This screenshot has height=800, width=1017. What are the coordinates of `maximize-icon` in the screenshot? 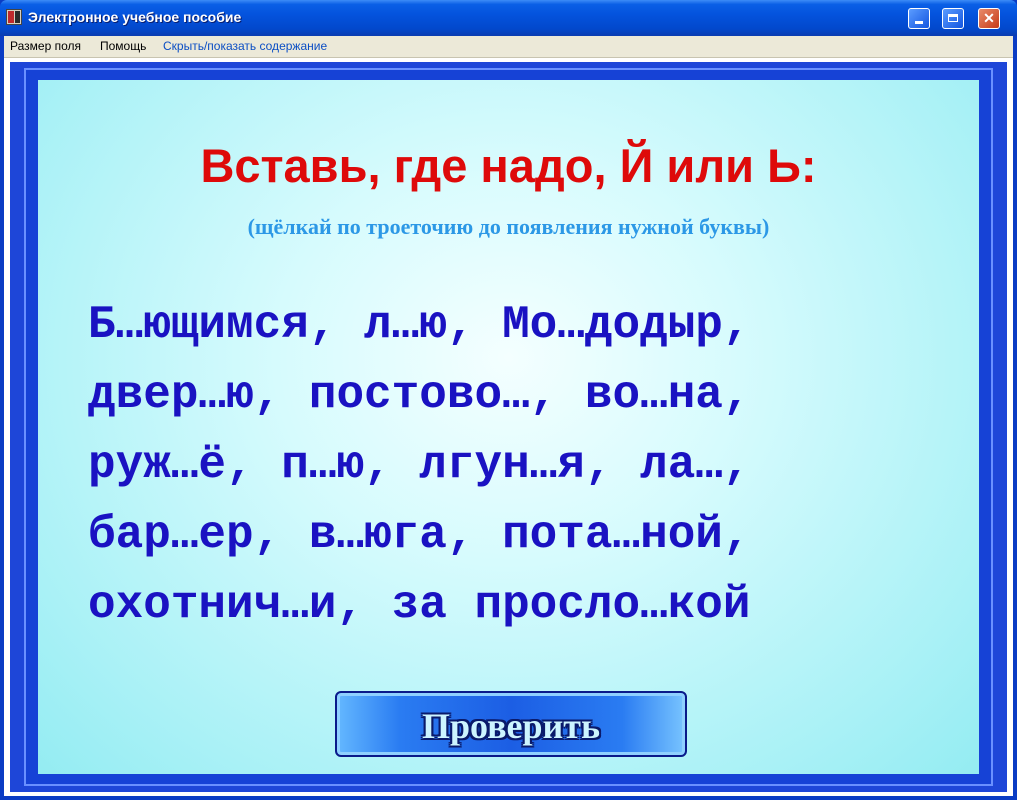 It's located at (953, 18).